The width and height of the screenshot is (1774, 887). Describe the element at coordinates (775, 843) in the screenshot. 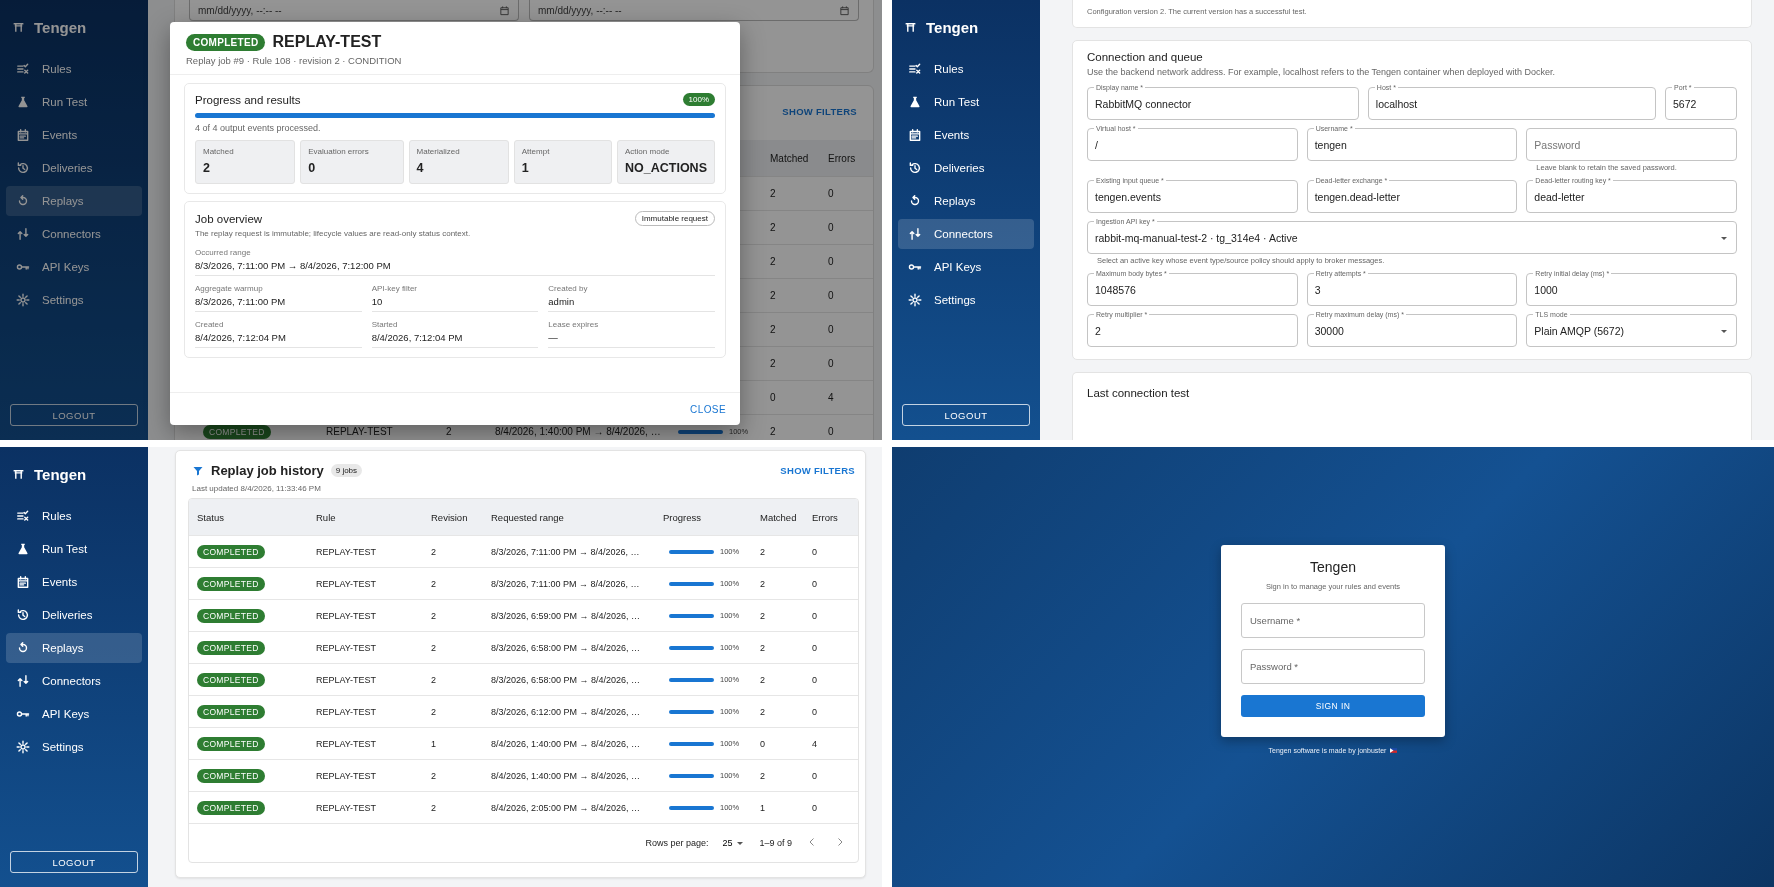

I see `page-range: 1–9 of 9` at that location.